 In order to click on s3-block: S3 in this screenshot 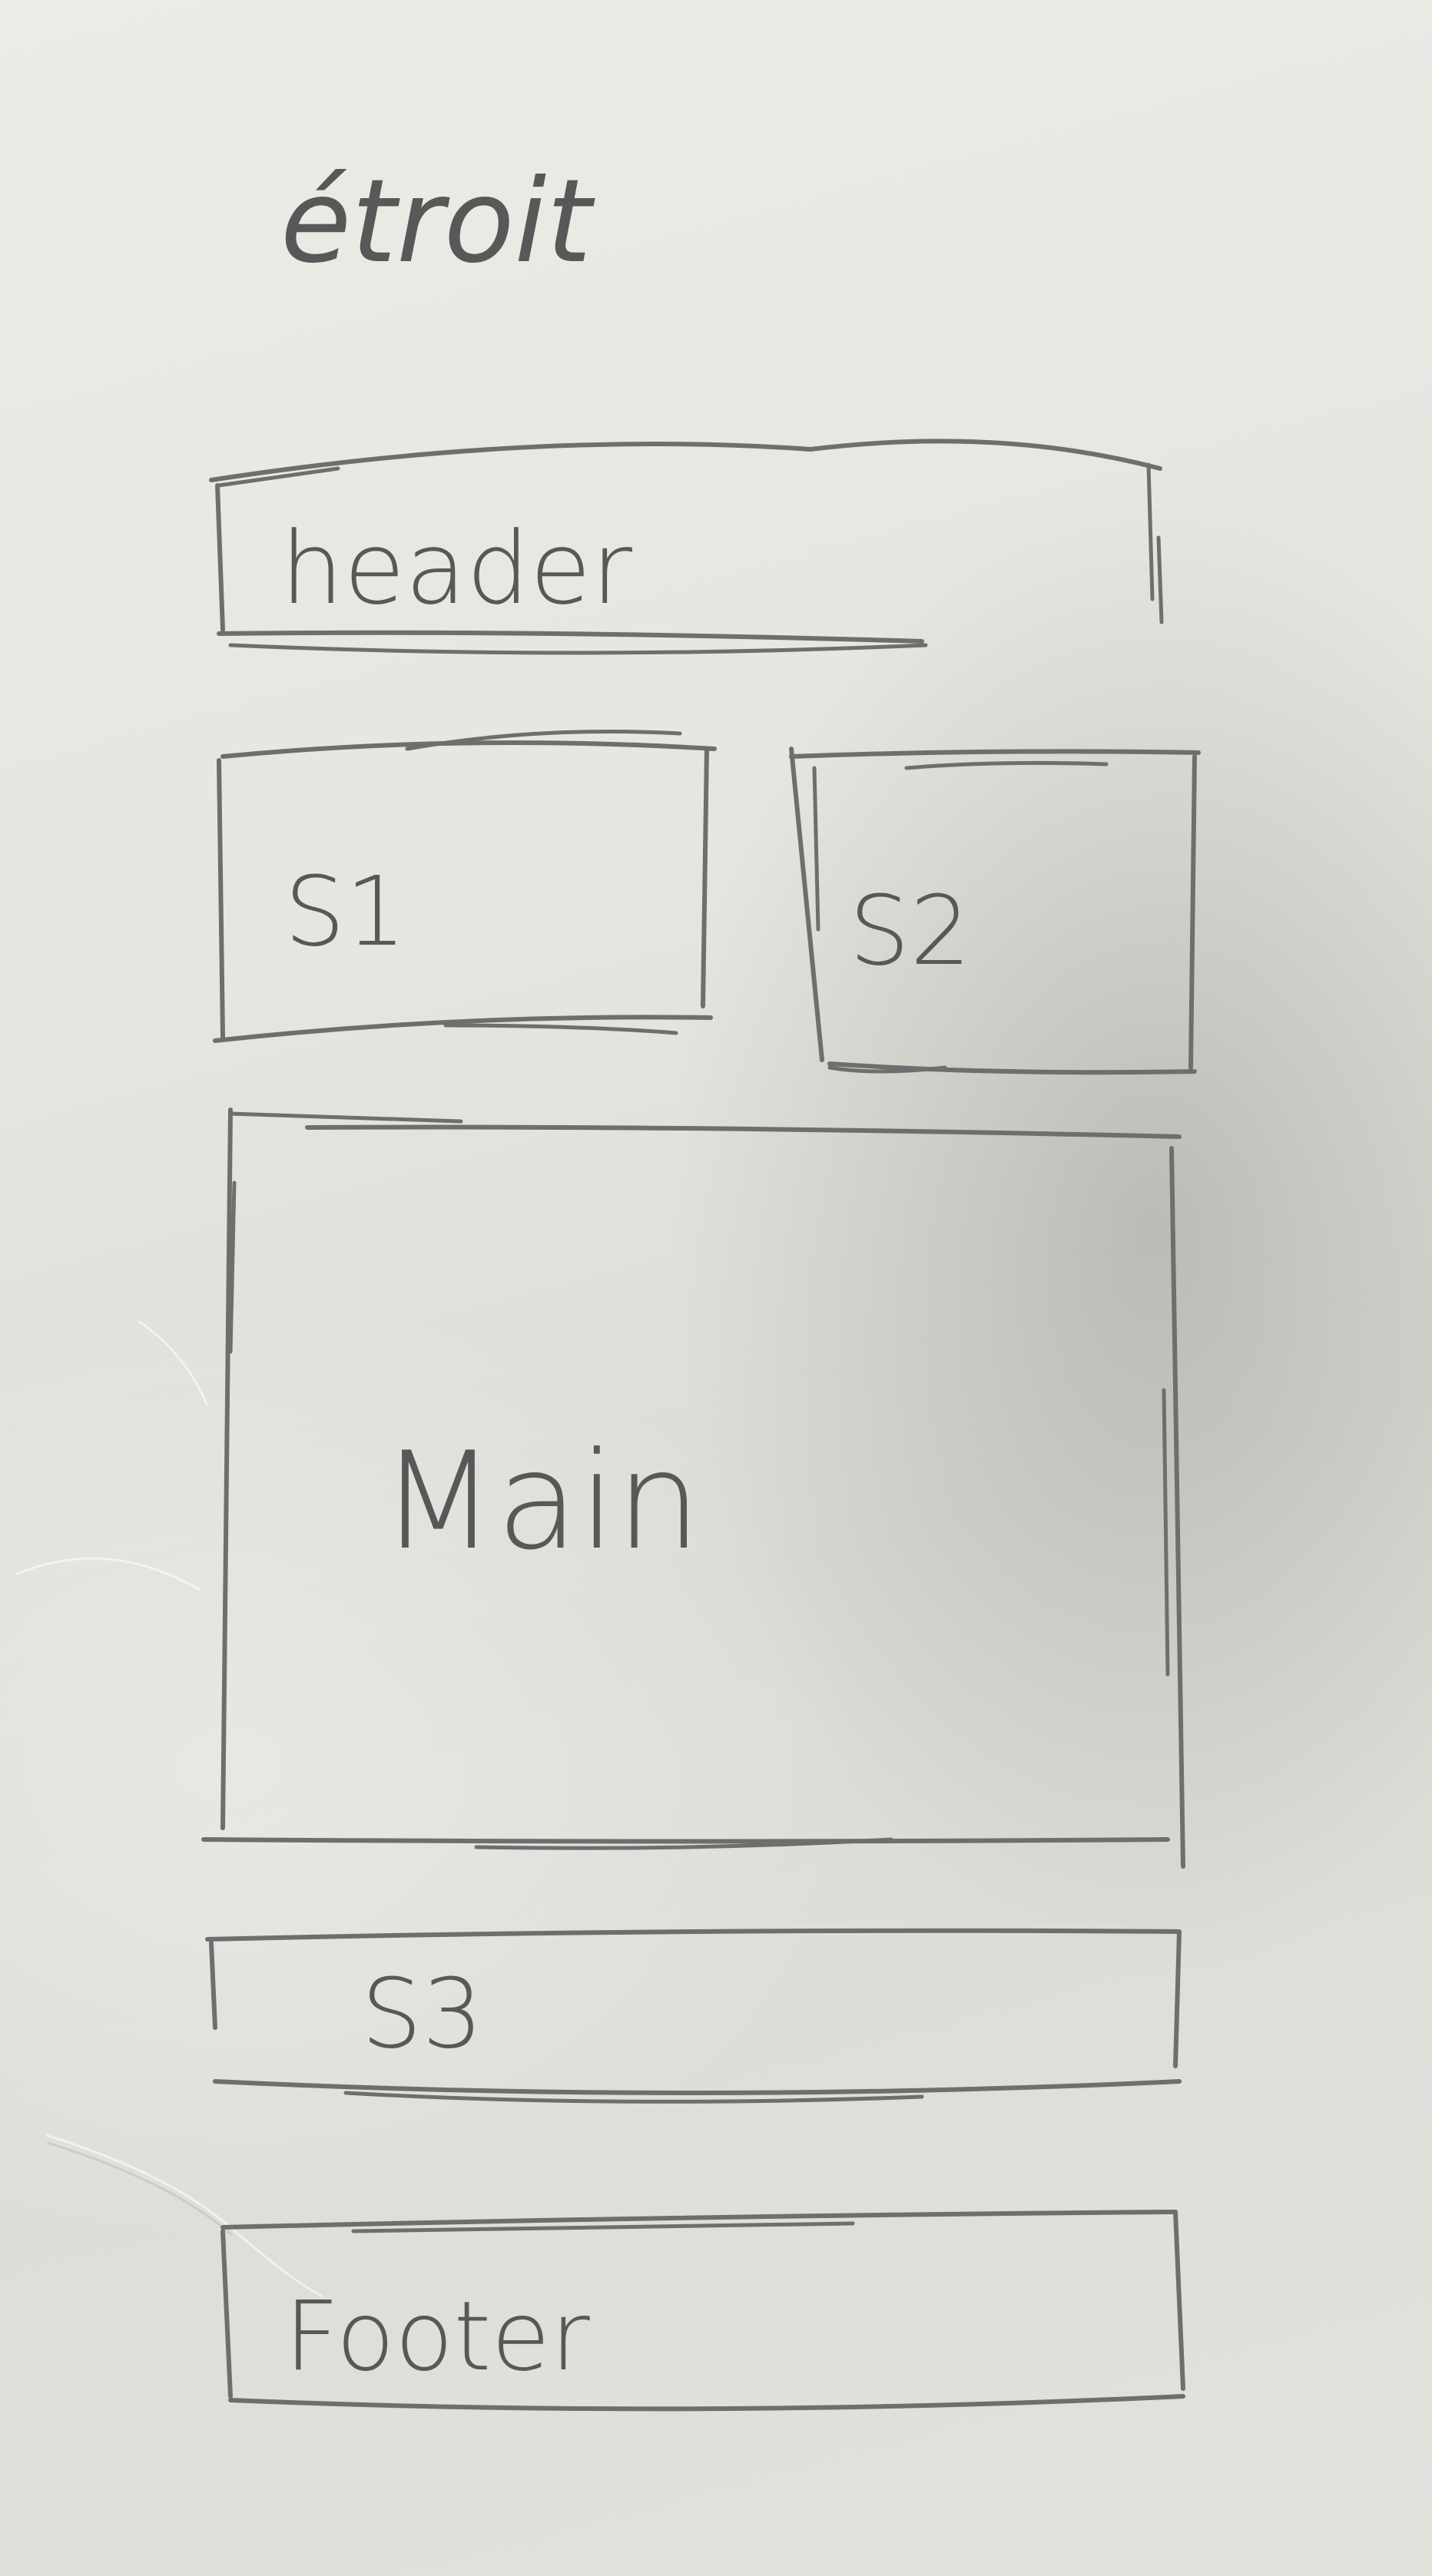, I will do `click(693, 2016)`.